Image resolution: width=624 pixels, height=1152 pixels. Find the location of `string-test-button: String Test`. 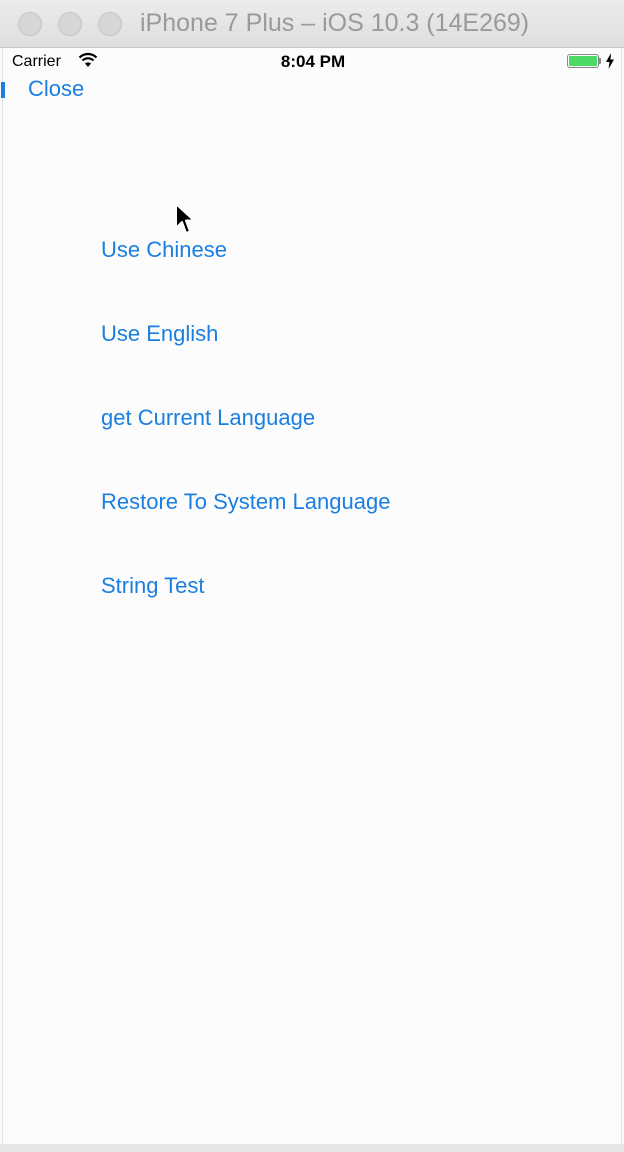

string-test-button: String Test is located at coordinates (245, 614).